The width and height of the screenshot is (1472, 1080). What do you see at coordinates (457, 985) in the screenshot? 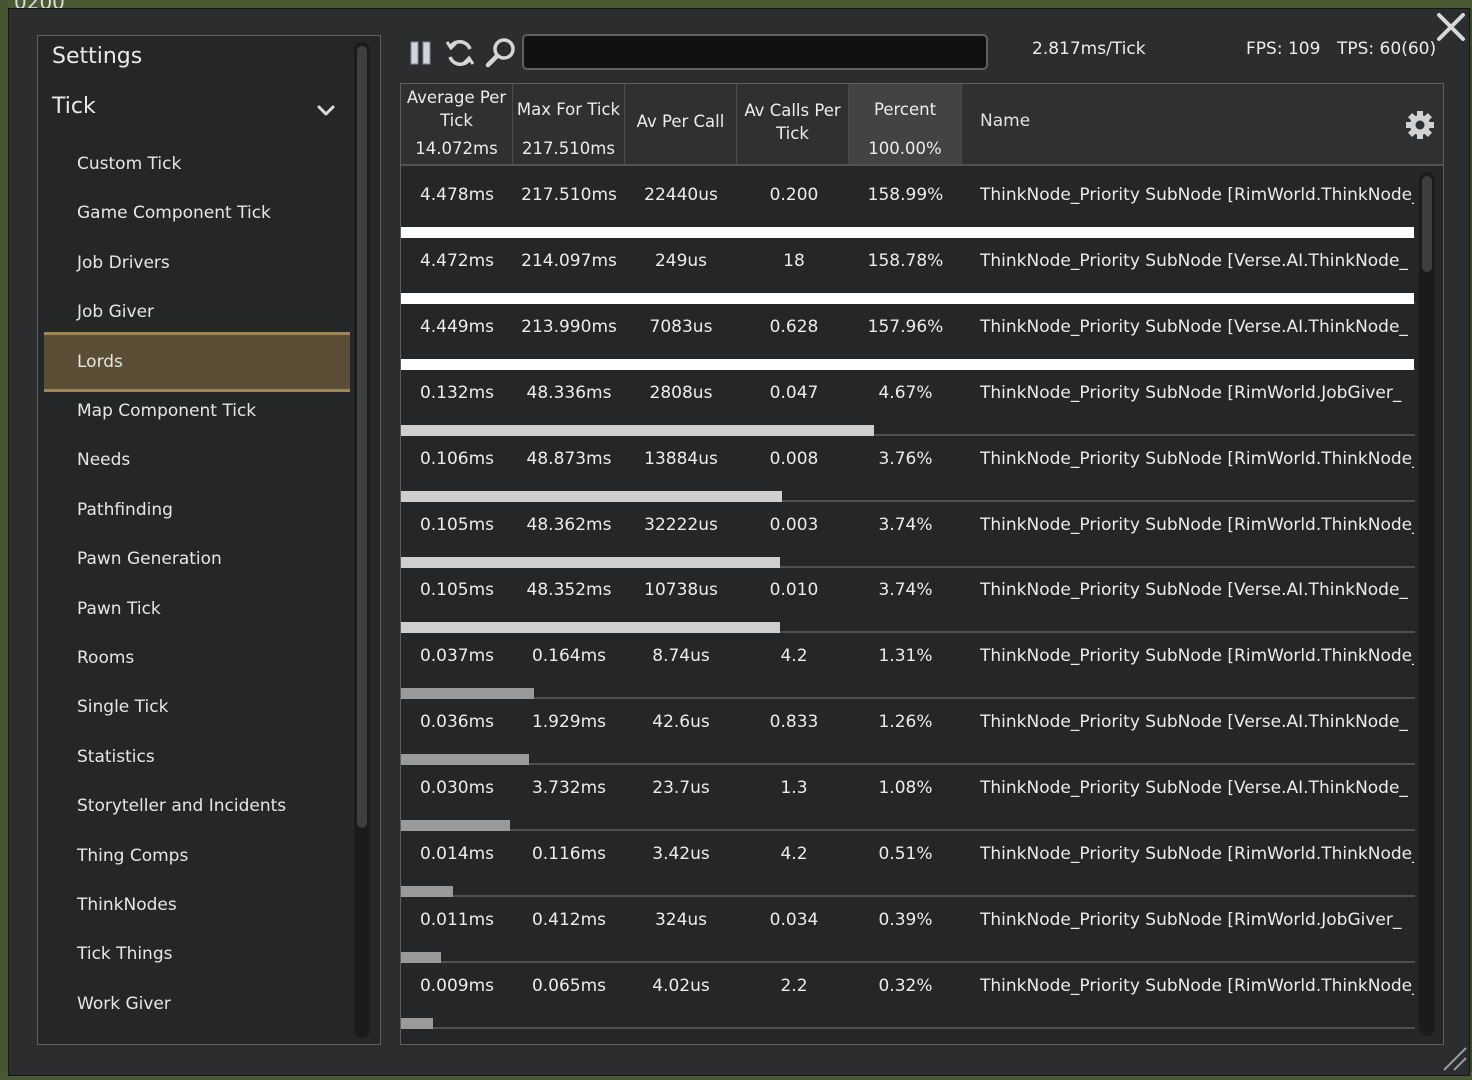
I see `cell-average-per-tick: 0.009ms` at bounding box center [457, 985].